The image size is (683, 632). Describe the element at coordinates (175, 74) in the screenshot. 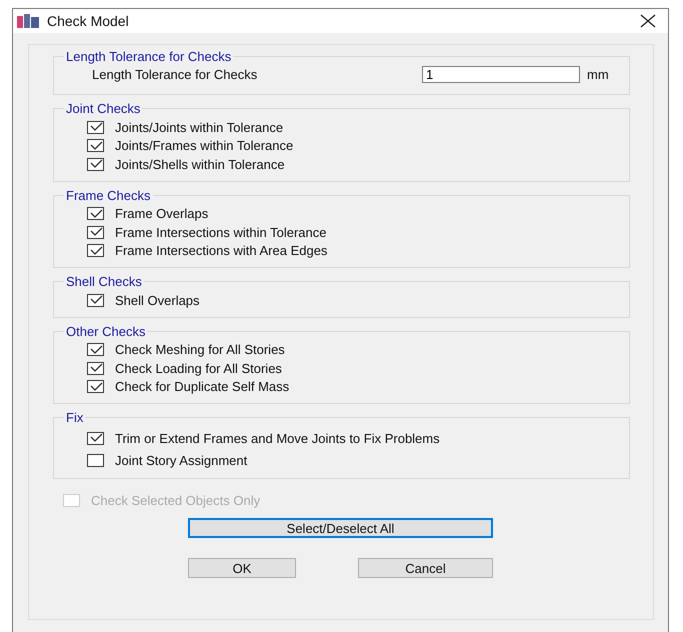

I see `field-label: Length Tolerance for Checks` at that location.